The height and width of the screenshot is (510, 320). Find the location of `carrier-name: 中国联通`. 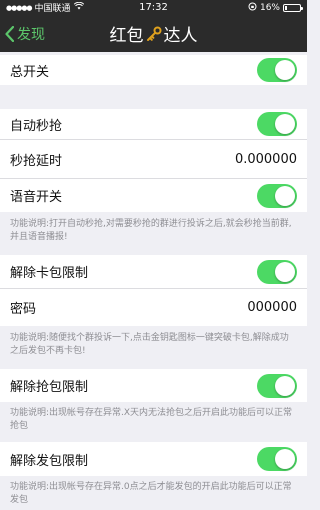

carrier-name: 中国联通 is located at coordinates (52, 9).